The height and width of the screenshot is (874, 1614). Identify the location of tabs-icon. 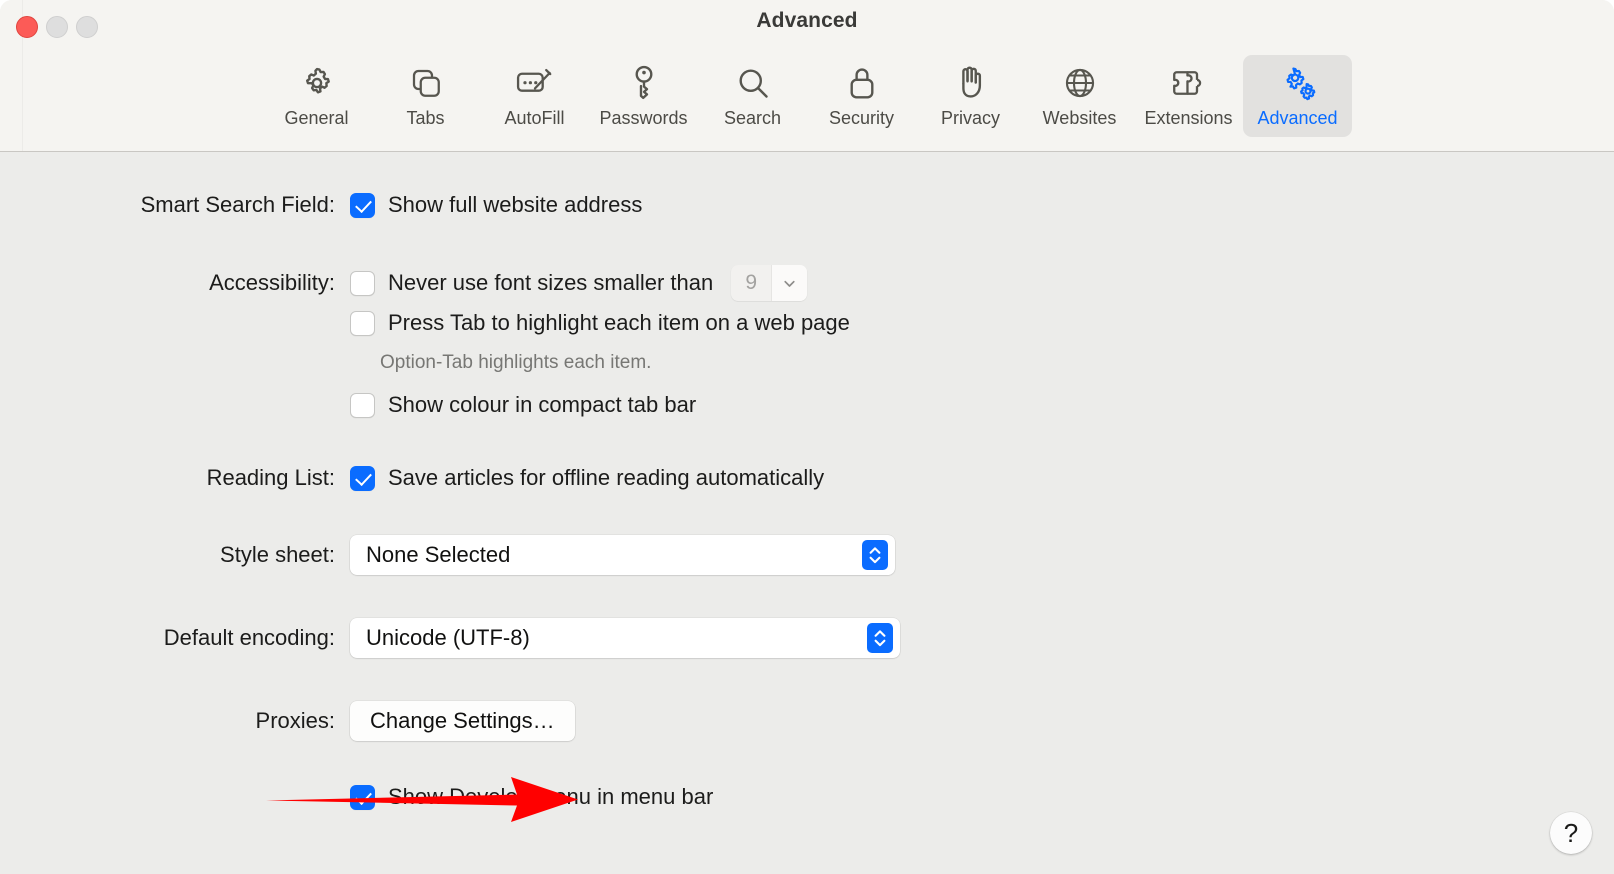
(426, 83).